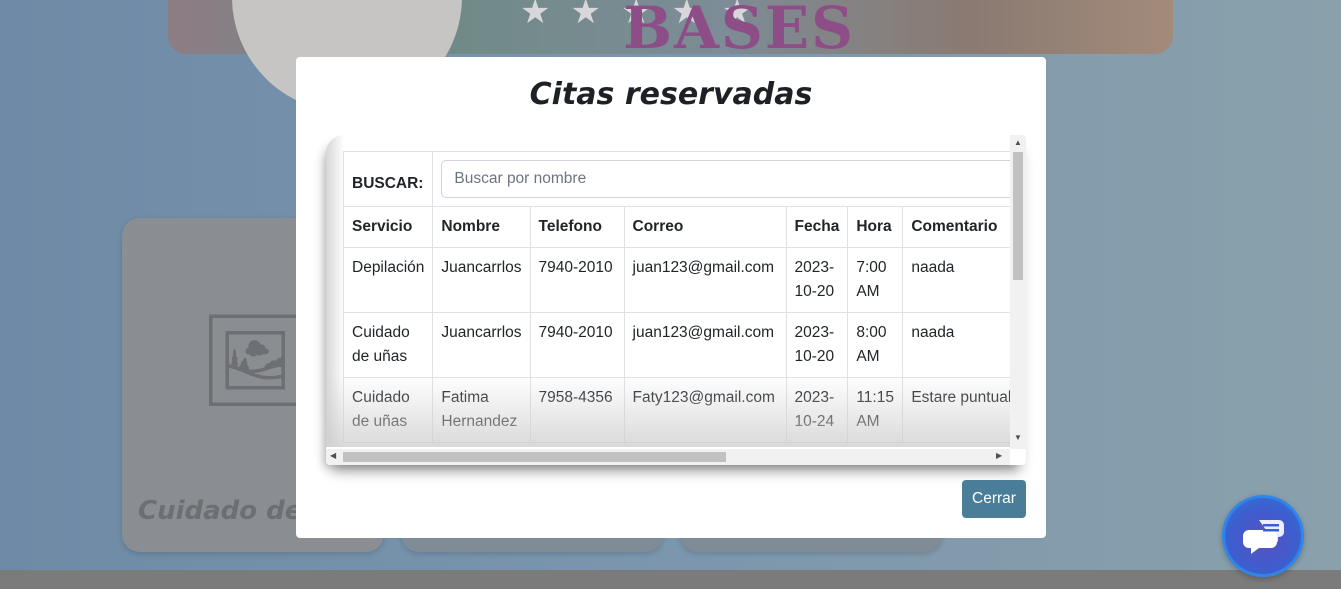 This screenshot has height=589, width=1341. What do you see at coordinates (671, 94) in the screenshot?
I see `modal-title: Citas reservadas` at bounding box center [671, 94].